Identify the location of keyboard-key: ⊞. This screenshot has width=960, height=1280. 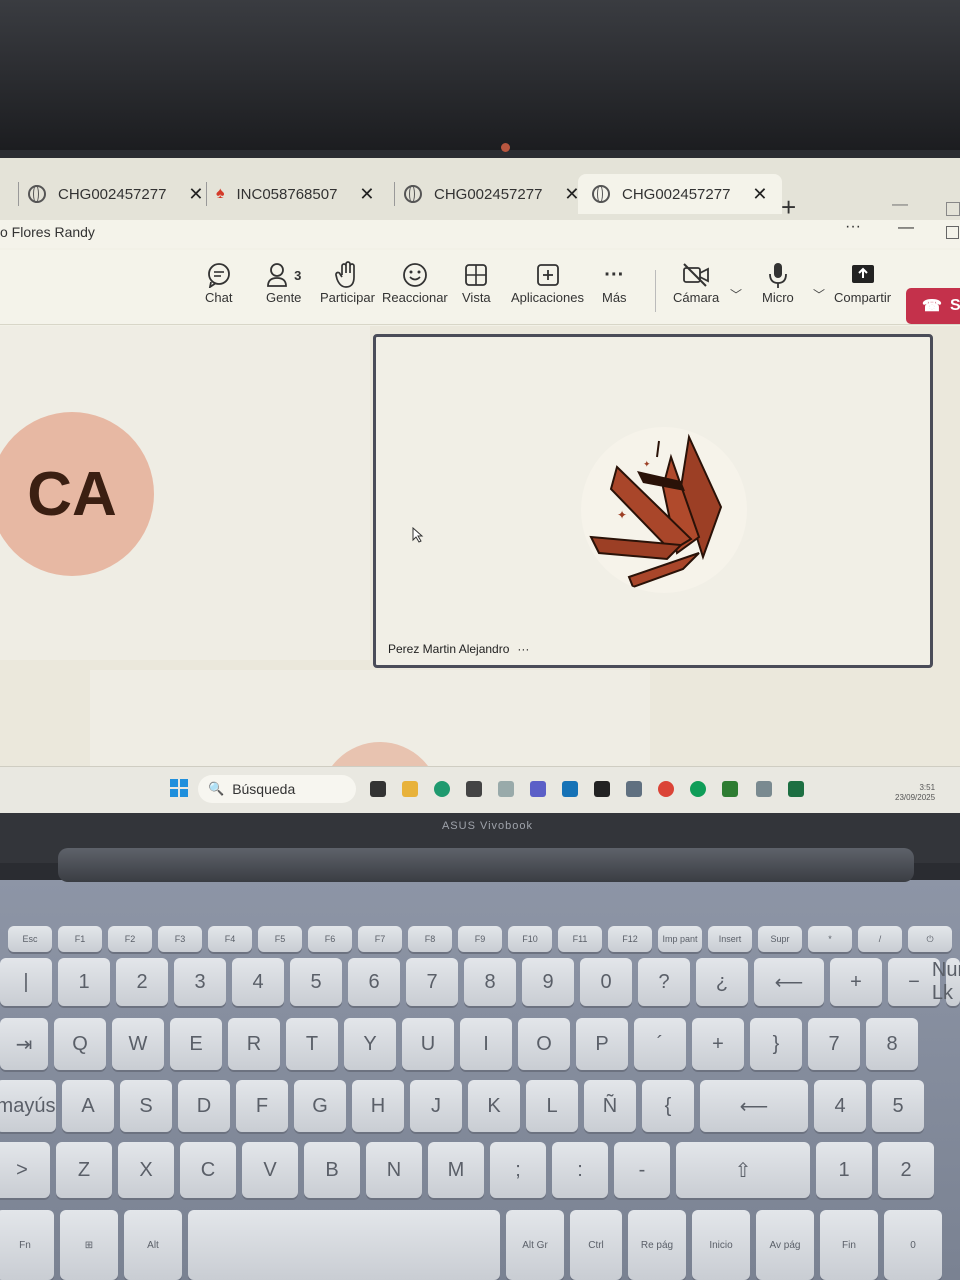
(89, 1245).